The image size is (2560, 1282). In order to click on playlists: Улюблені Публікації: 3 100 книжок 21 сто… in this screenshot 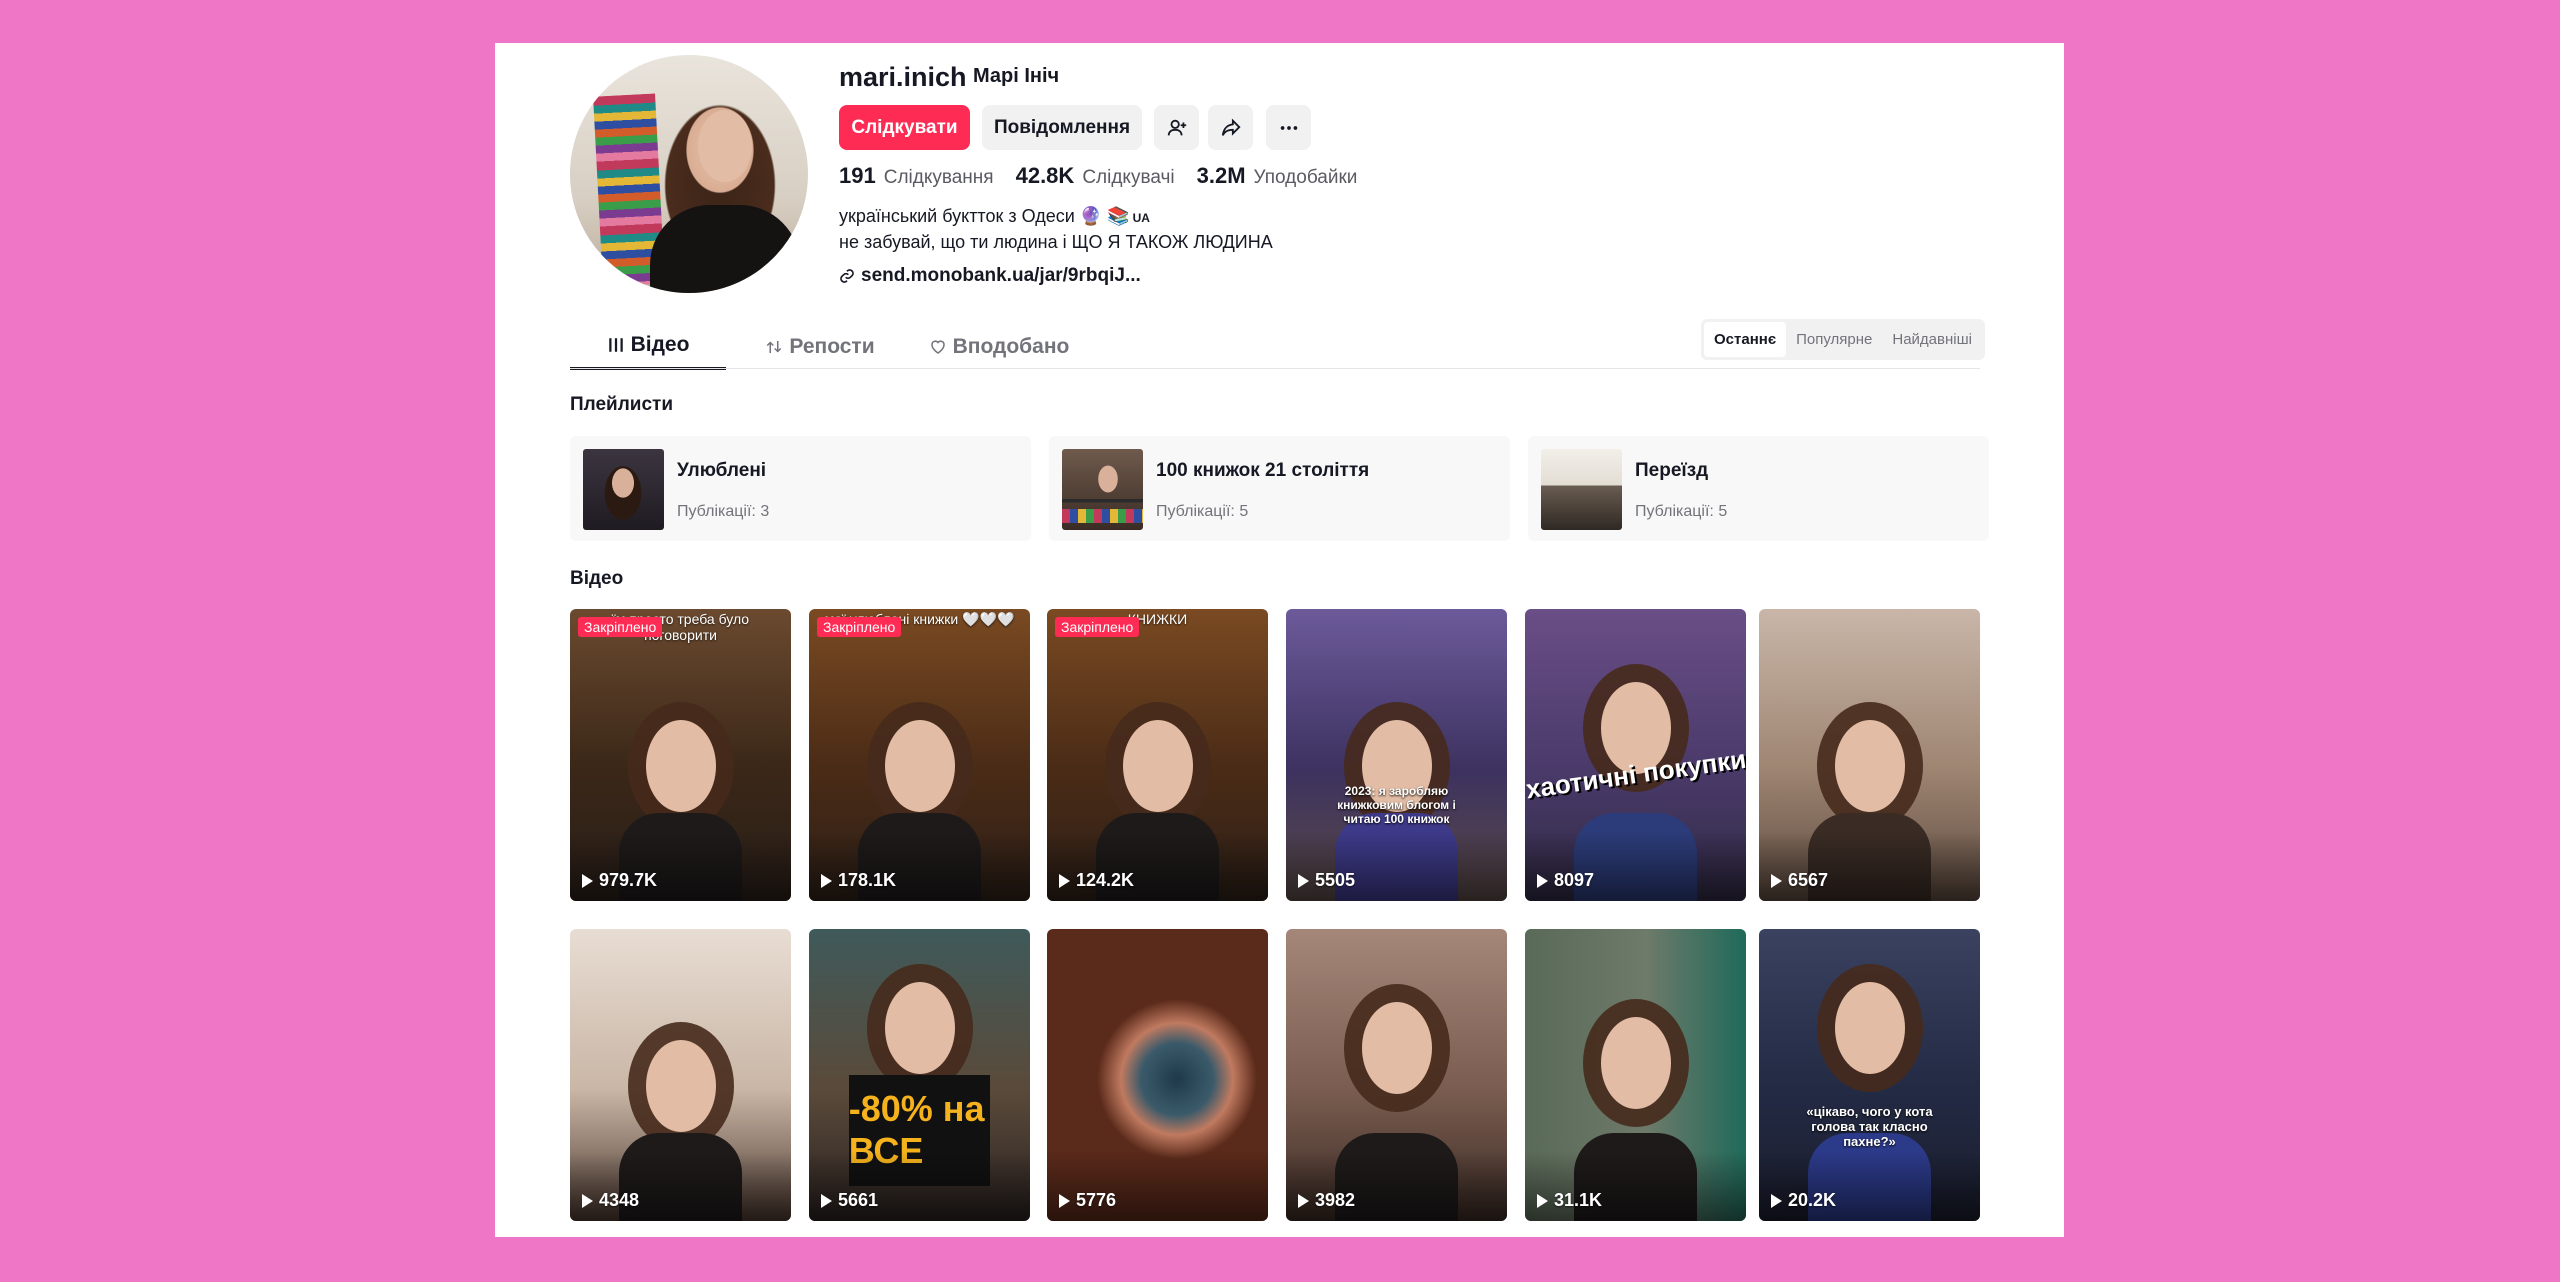, I will do `click(1279, 488)`.